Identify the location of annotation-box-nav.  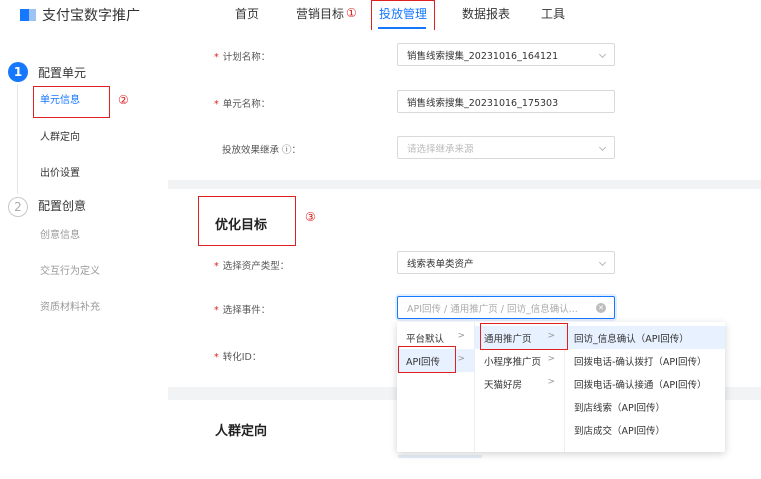
(403, 16).